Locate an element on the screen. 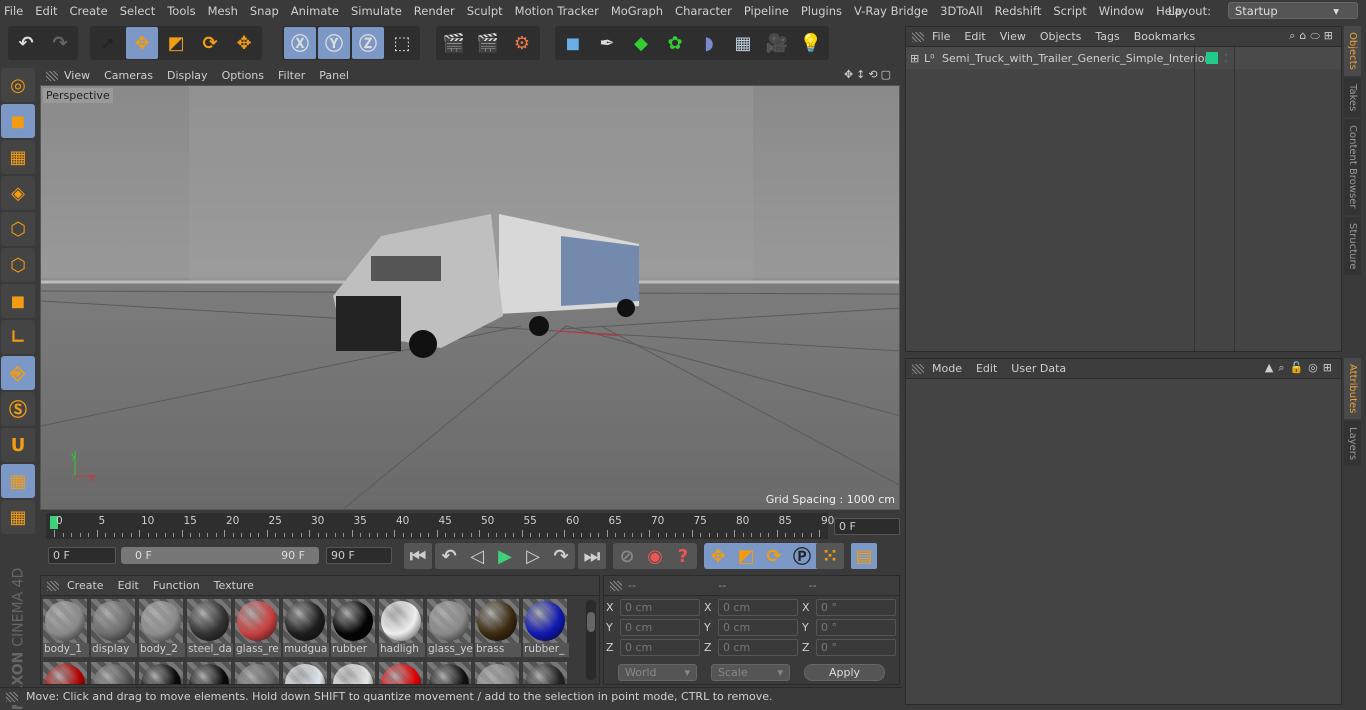  coordinate-system-icon: ⬚ is located at coordinates (402, 43).